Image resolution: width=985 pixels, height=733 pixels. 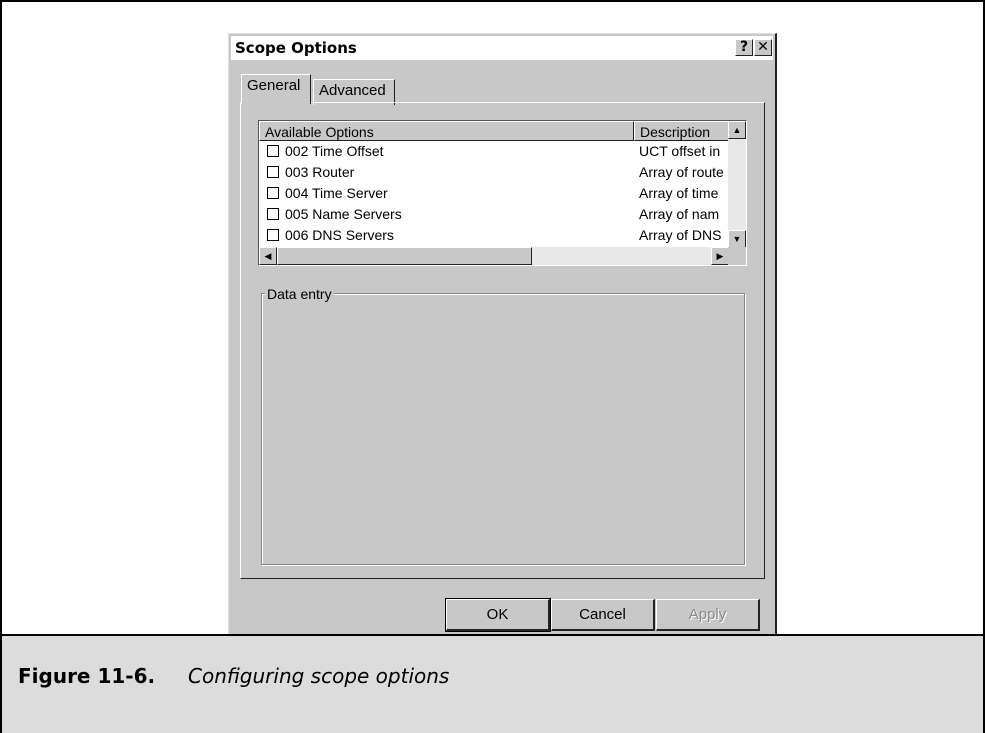 I want to click on scroll-down-icon: ▼, so click(x=737, y=239).